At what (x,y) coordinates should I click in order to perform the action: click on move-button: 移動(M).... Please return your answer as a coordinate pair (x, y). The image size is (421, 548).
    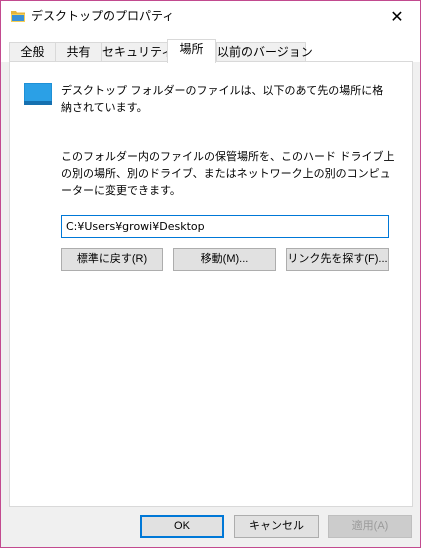
    Looking at the image, I should click on (224, 259).